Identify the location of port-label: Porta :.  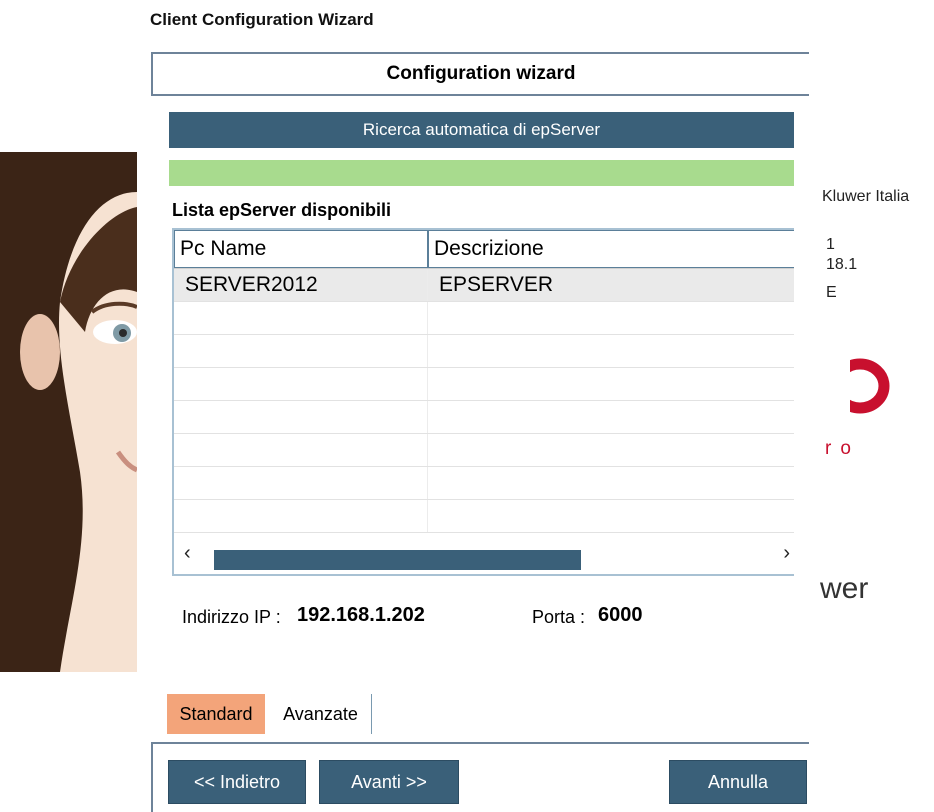
(559, 617).